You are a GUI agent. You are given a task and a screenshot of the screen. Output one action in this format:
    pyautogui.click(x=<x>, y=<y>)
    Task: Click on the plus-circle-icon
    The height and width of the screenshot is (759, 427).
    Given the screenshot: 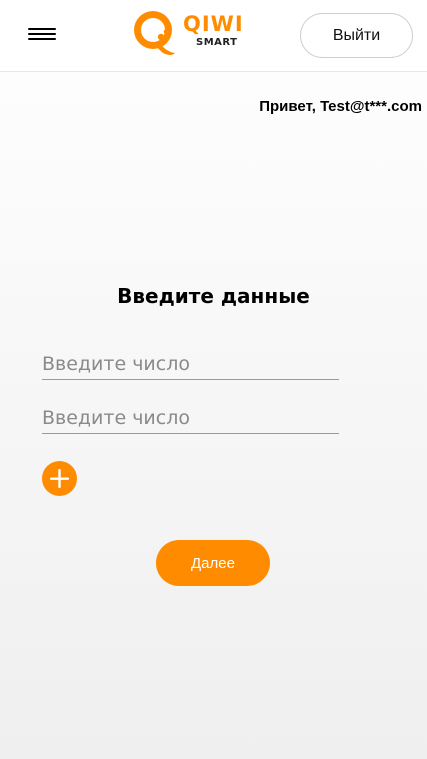 What is the action you would take?
    pyautogui.click(x=59, y=478)
    